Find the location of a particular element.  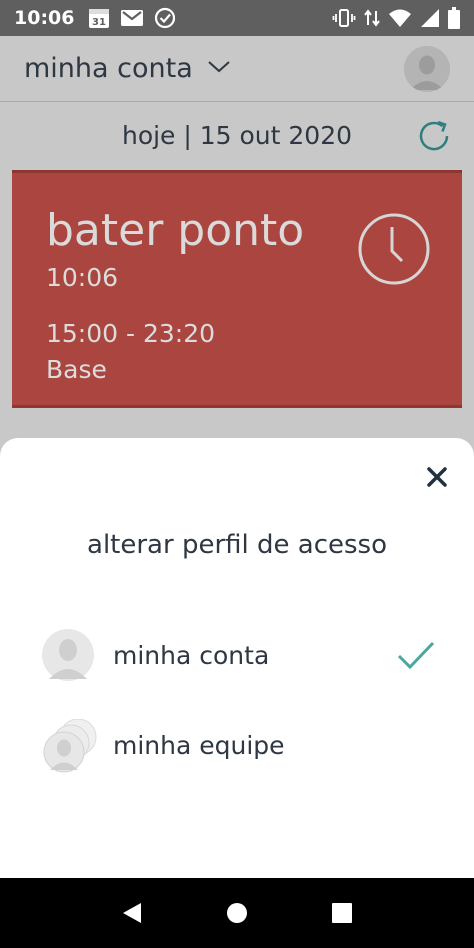

status-time: 10:06 is located at coordinates (44, 18).